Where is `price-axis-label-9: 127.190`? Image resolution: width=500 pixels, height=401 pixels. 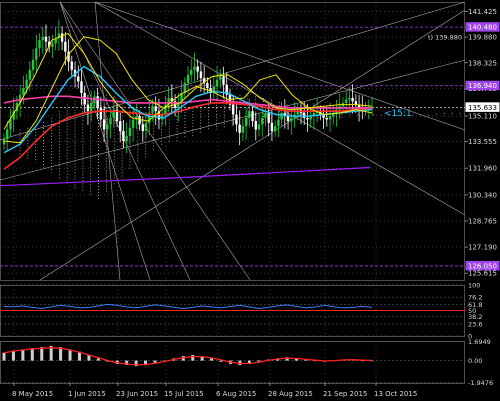
price-axis-label-9: 127.190 is located at coordinates (482, 248).